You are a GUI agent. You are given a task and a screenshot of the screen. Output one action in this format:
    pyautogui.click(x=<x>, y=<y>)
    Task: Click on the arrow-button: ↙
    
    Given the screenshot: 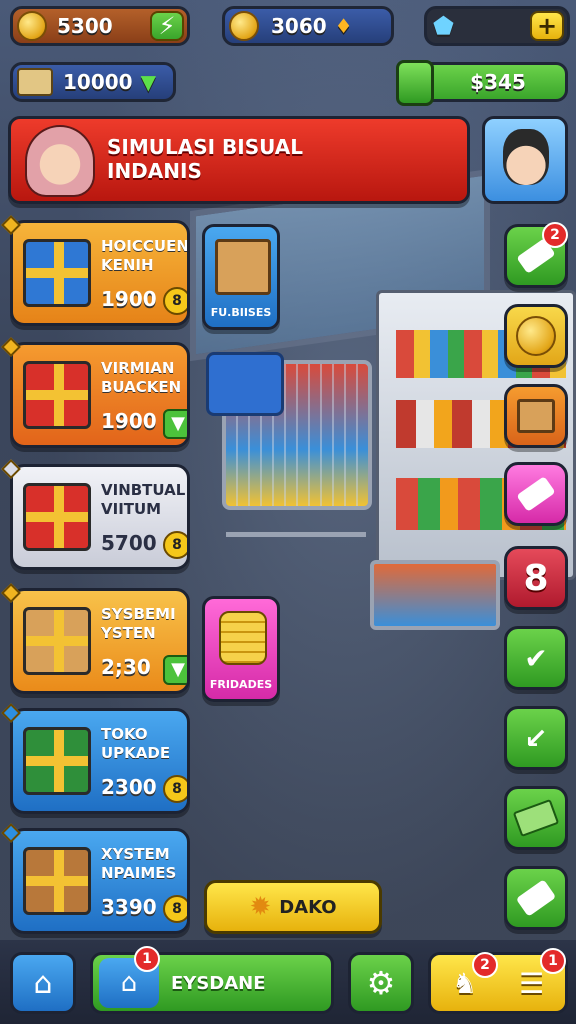 What is the action you would take?
    pyautogui.click(x=536, y=738)
    